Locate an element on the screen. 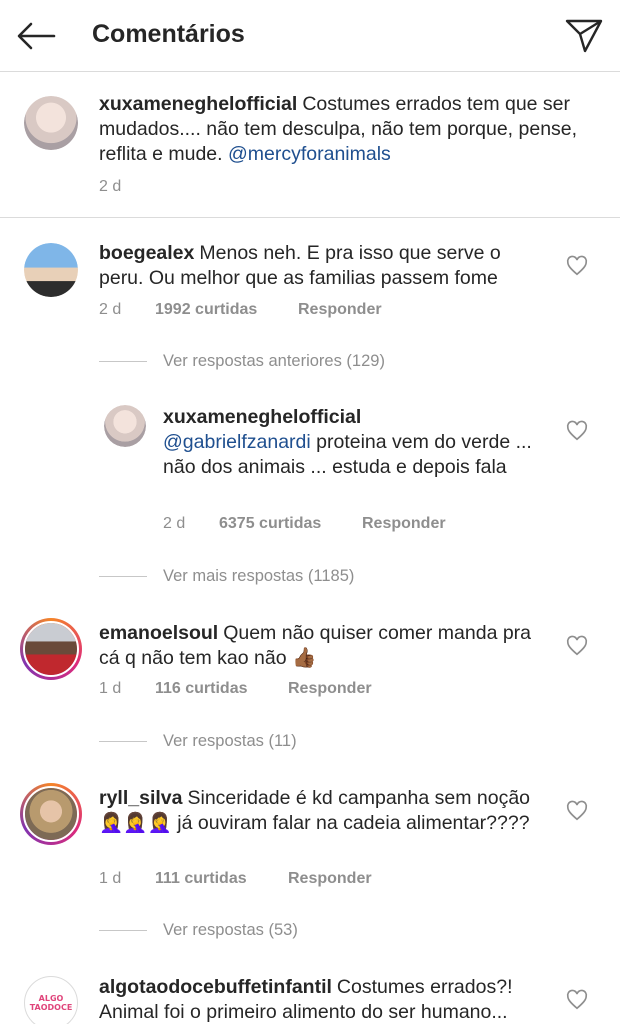 The width and height of the screenshot is (620, 1024). view-replies-button: Ver respostas (53) is located at coordinates (198, 930).